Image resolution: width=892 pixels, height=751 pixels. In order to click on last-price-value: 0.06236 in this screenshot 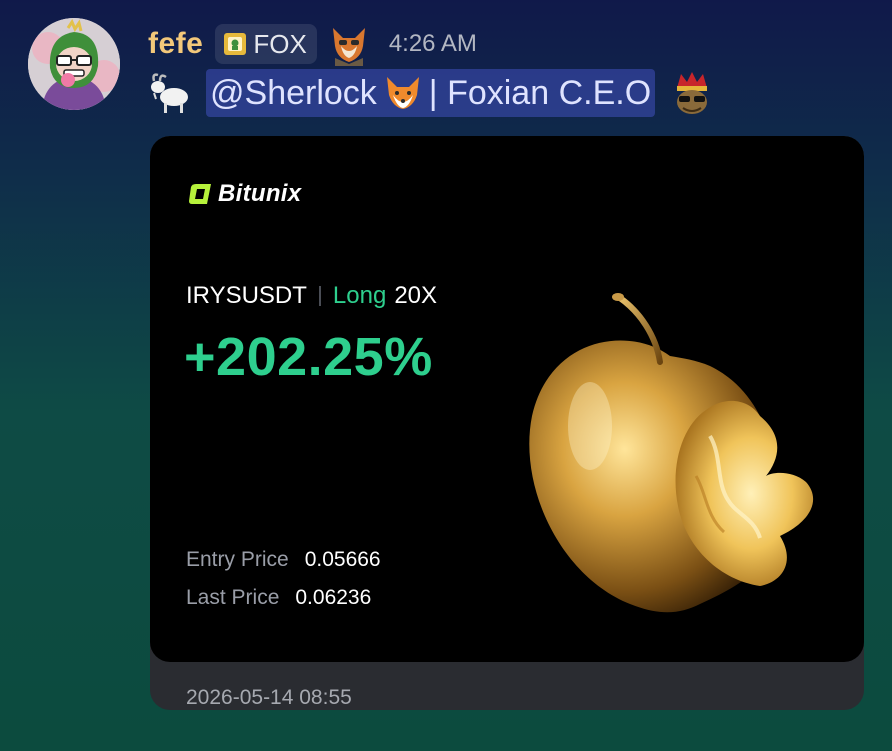, I will do `click(333, 597)`.